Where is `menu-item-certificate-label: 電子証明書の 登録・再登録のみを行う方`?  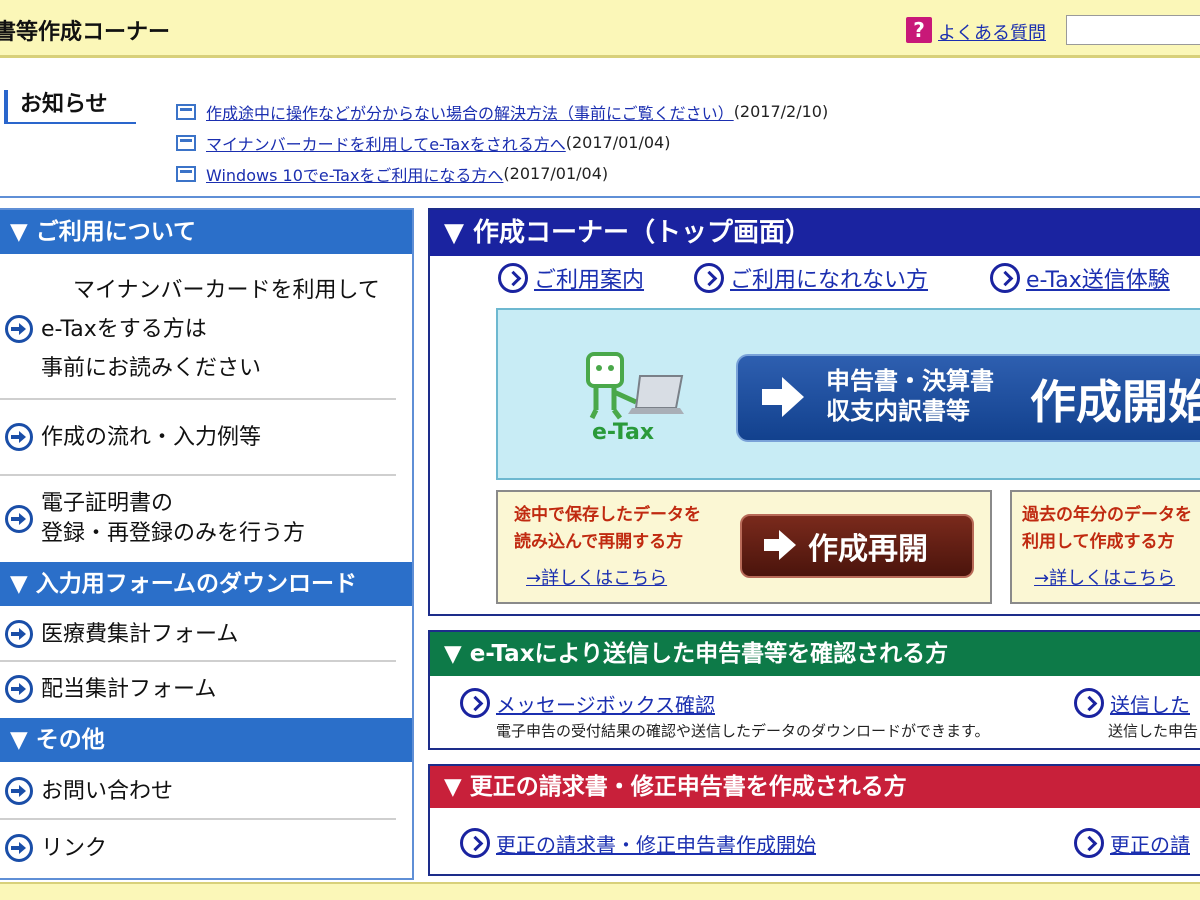
menu-item-certificate-label: 電子証明書の 登録・再登録のみを行う方 is located at coordinates (173, 518).